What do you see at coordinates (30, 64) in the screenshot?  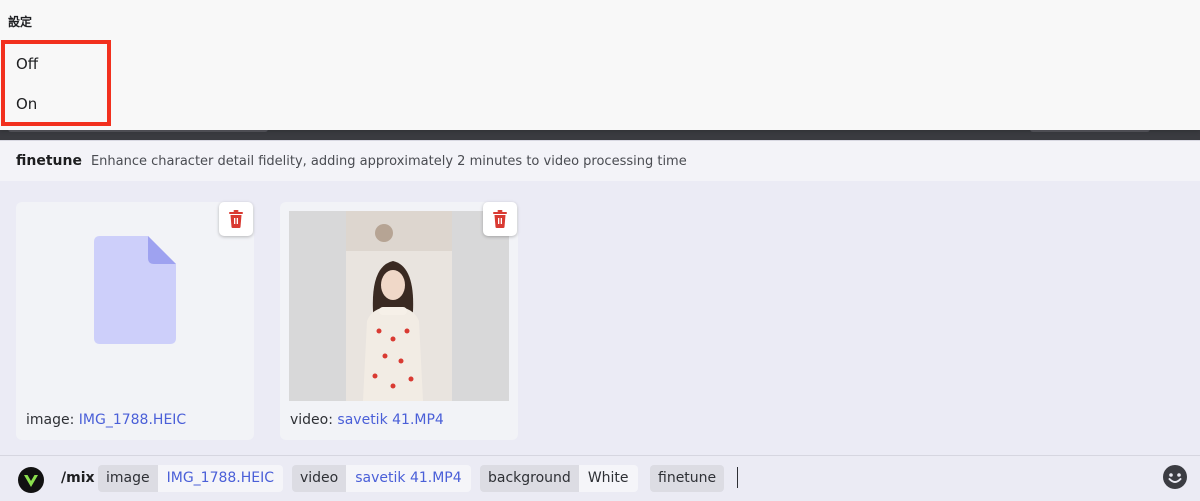 I see `menu-option-off: Off` at bounding box center [30, 64].